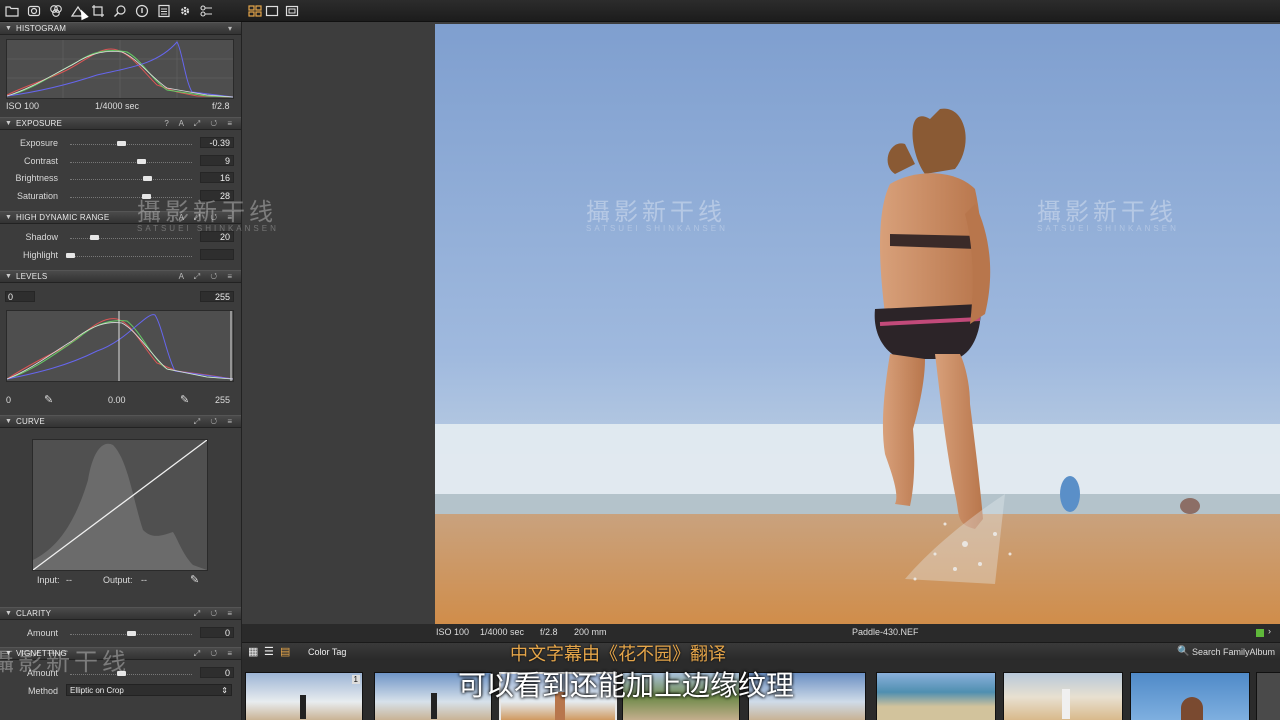  What do you see at coordinates (253, 651) in the screenshot?
I see `grid-view-icon: ▦` at bounding box center [253, 651].